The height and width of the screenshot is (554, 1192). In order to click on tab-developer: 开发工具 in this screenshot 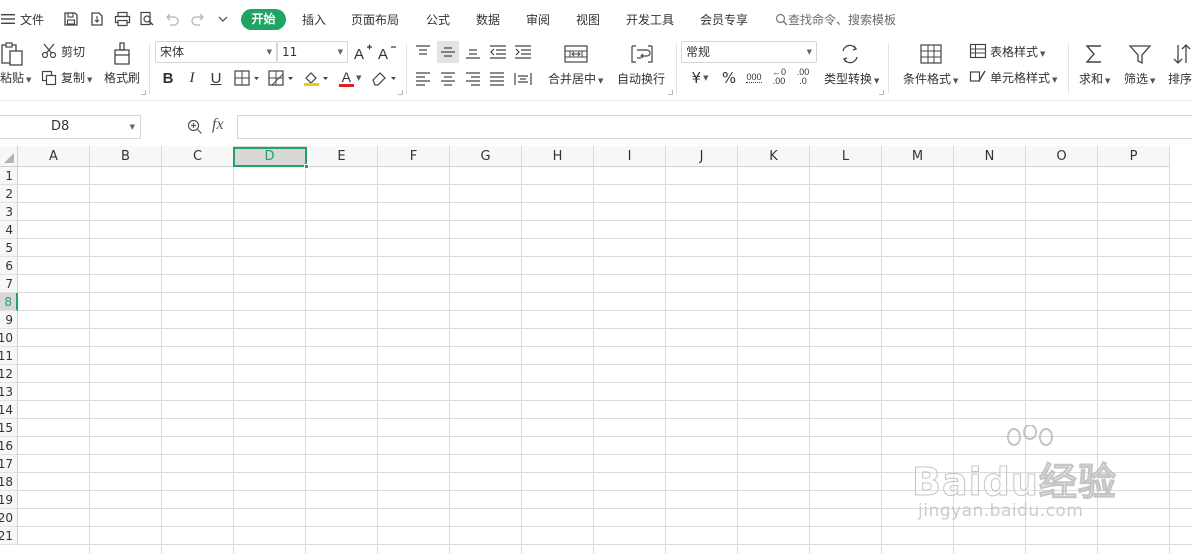, I will do `click(650, 20)`.